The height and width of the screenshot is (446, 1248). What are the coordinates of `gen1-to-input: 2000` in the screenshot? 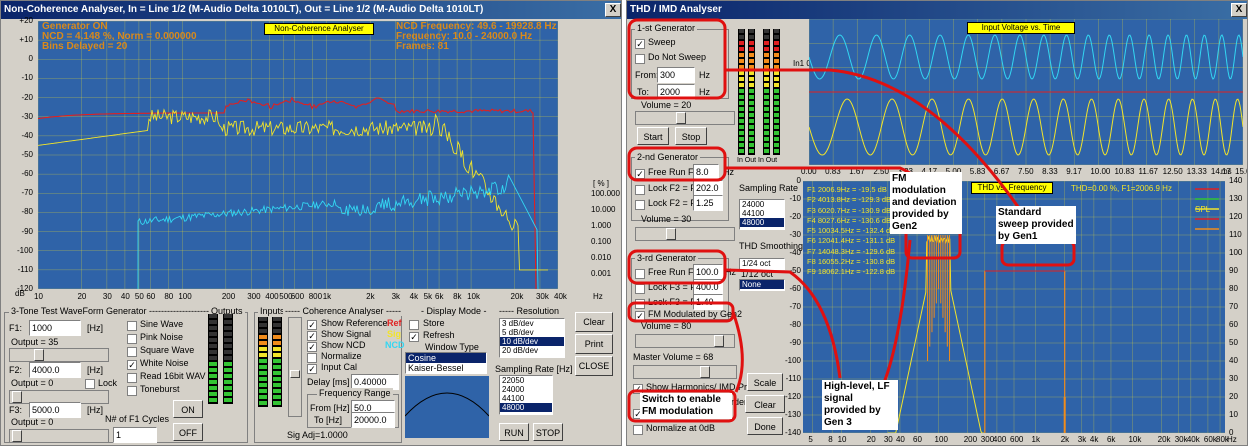 It's located at (676, 92).